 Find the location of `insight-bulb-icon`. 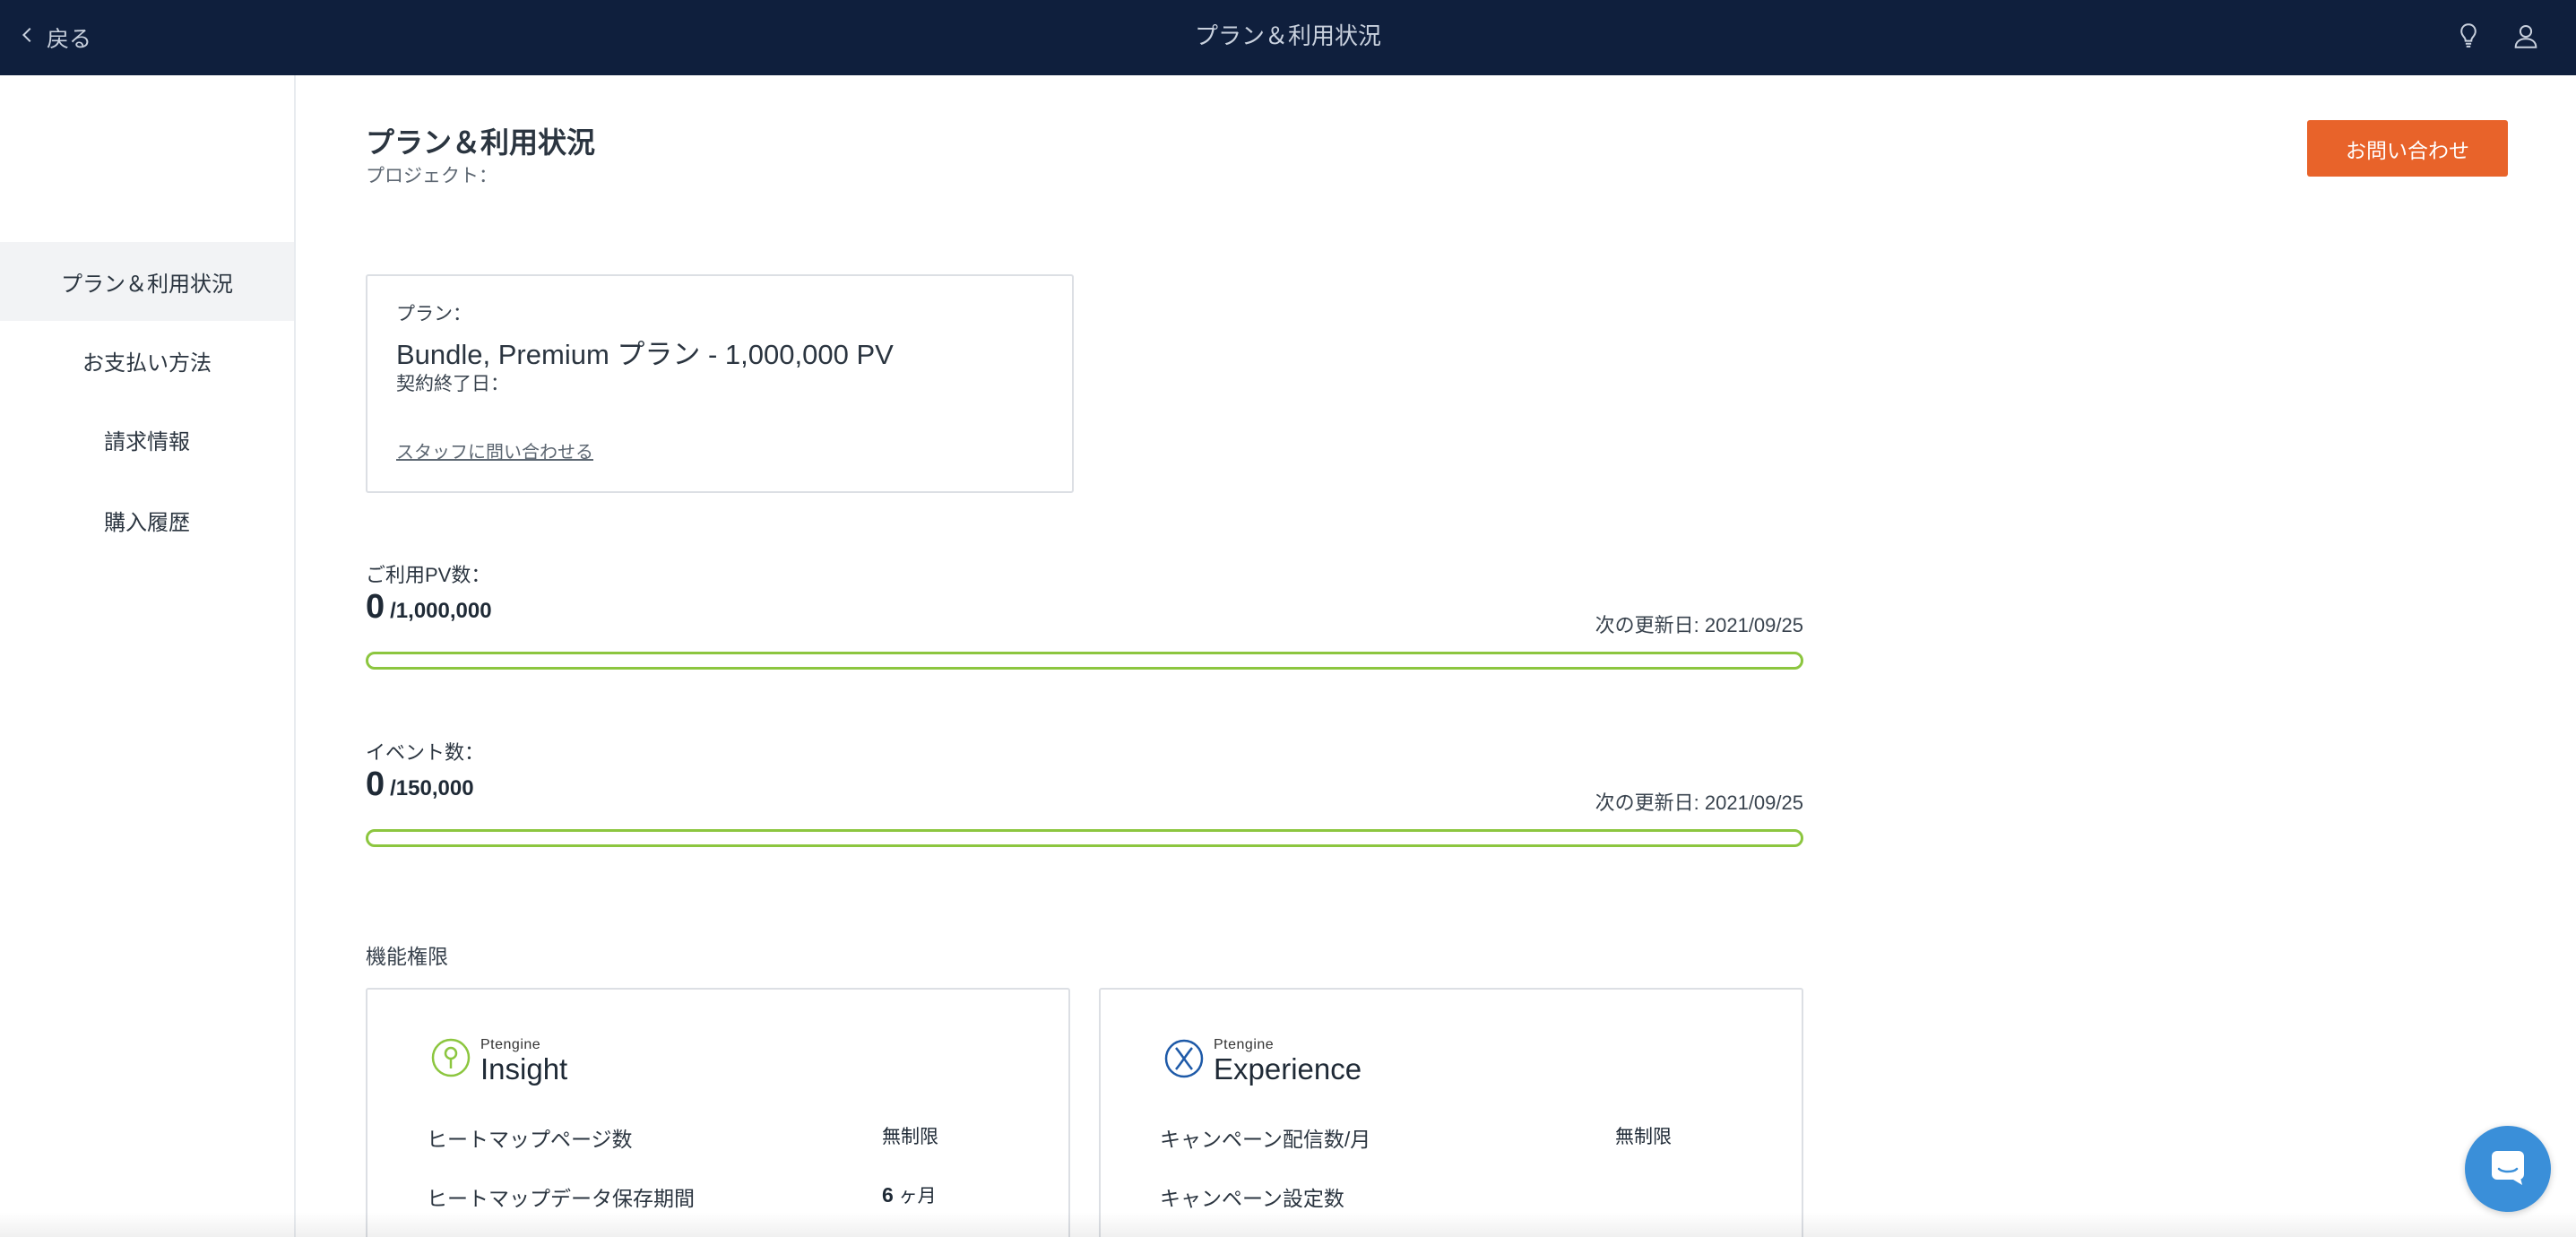

insight-bulb-icon is located at coordinates (450, 1061).